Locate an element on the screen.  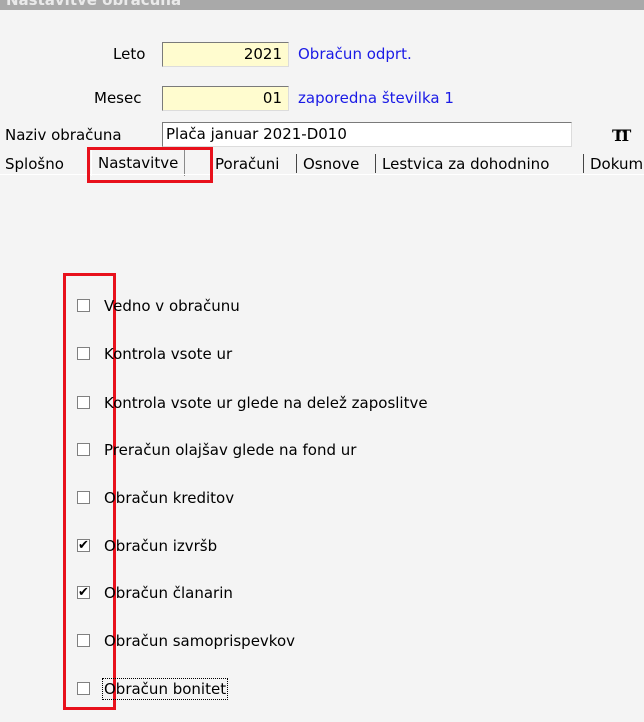
leto-field: 2021 is located at coordinates (225, 54).